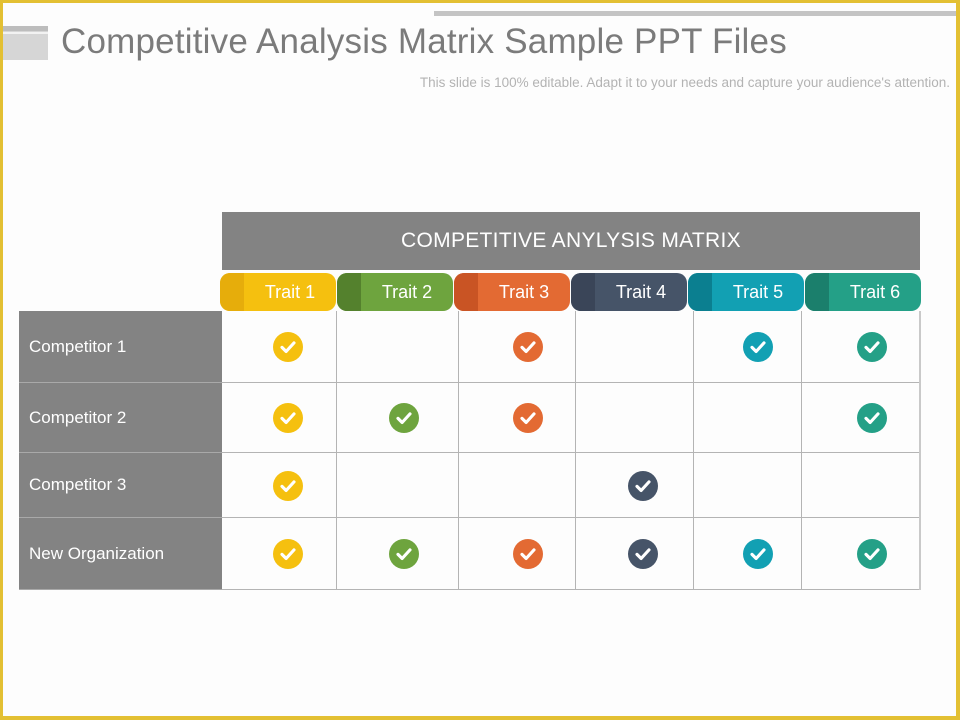 The image size is (960, 720). What do you see at coordinates (25, 43) in the screenshot?
I see `title-accent-block` at bounding box center [25, 43].